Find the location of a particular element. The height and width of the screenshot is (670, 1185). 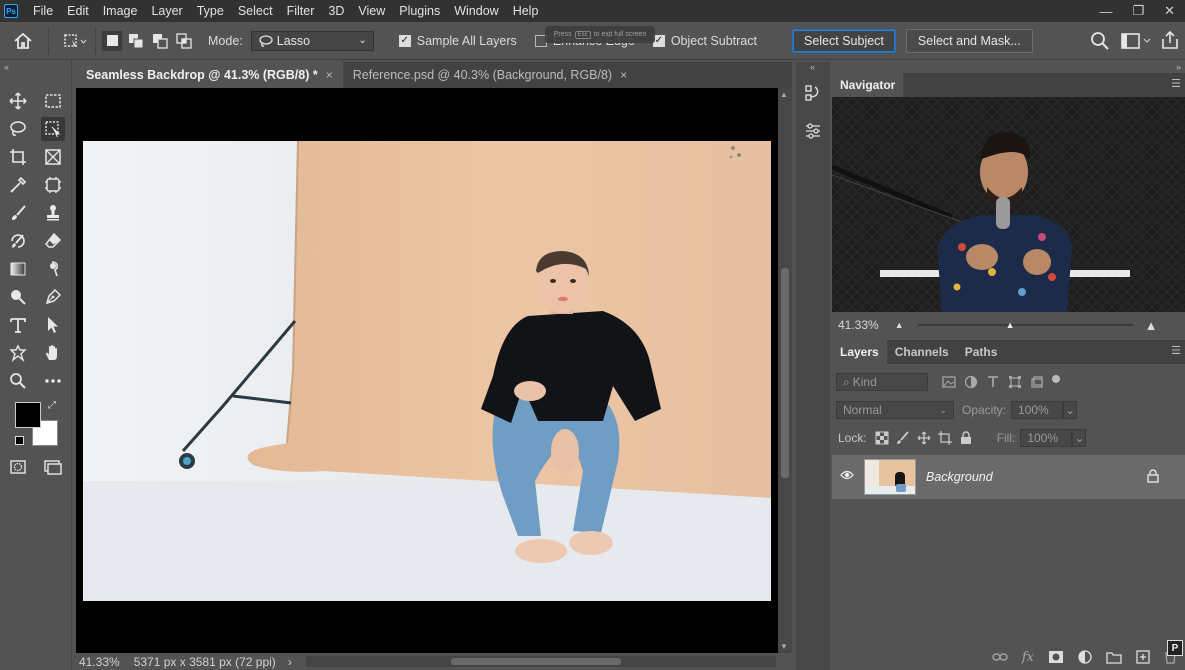

zoom-slider-handle: ▲ is located at coordinates (1010, 325).